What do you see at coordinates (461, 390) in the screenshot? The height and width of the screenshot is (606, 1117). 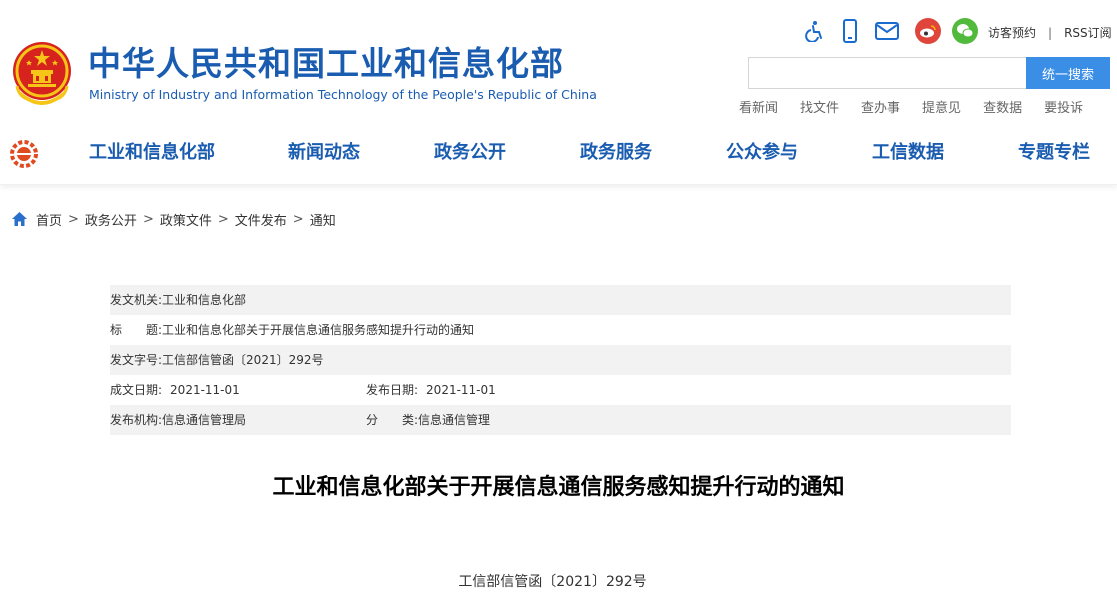 I see `published-date-value: 2021-11-01` at bounding box center [461, 390].